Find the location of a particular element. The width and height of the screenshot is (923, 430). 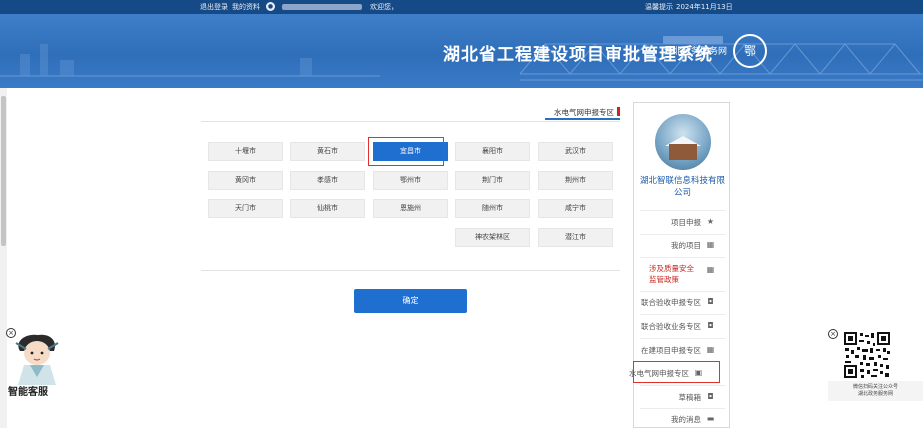

sidebar-item-safety-policy: ▦ 涉及质量安全监管政策 is located at coordinates (682, 276).